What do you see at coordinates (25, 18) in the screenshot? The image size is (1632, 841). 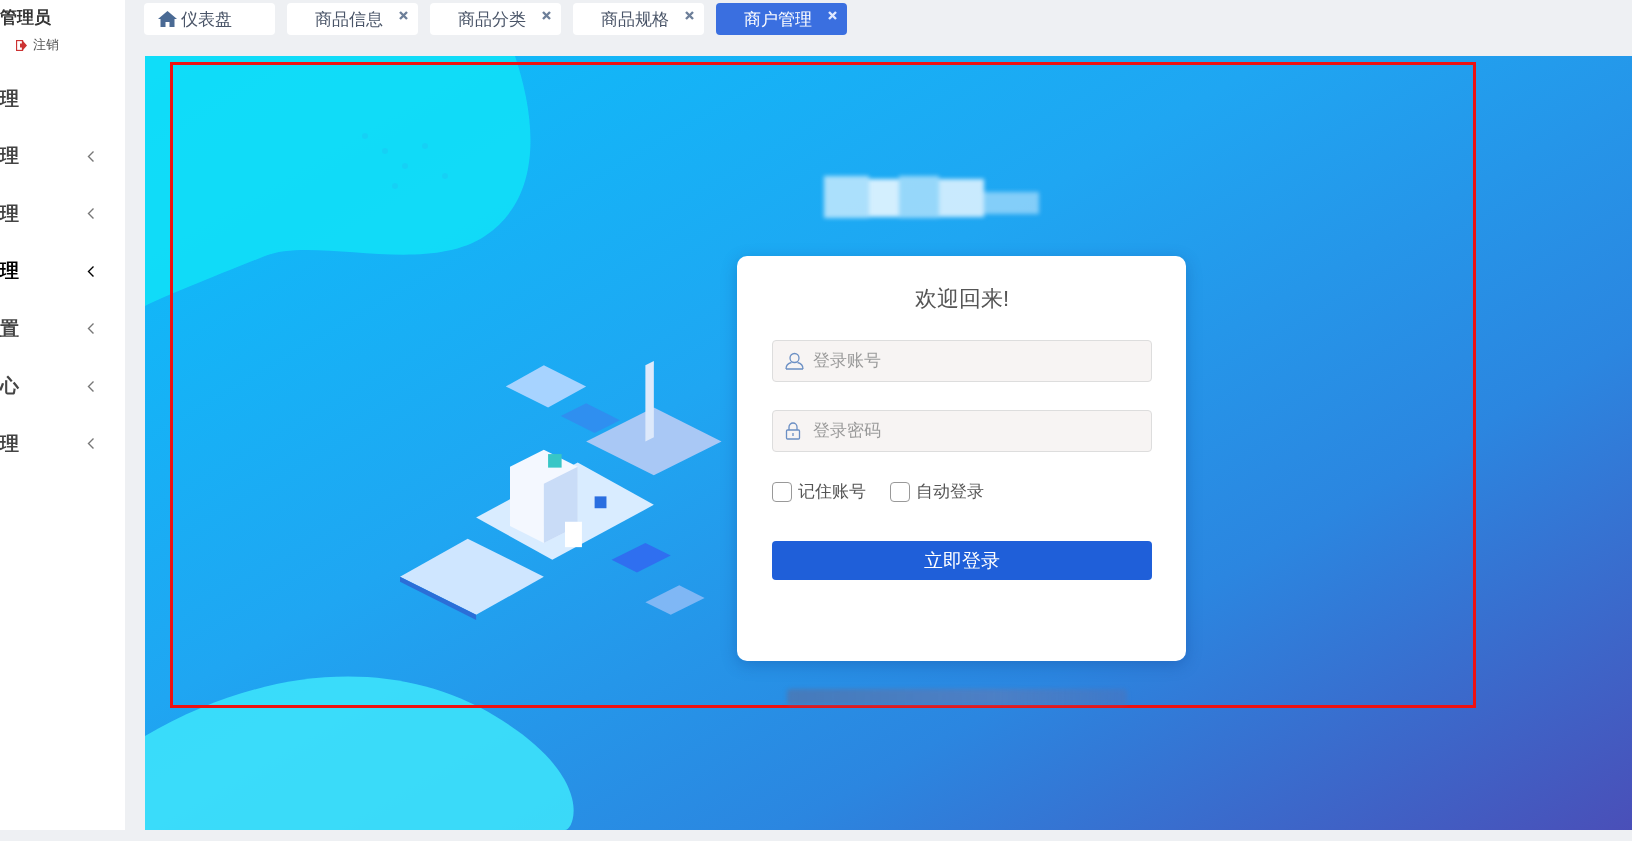 I see `user-name: 管理员` at bounding box center [25, 18].